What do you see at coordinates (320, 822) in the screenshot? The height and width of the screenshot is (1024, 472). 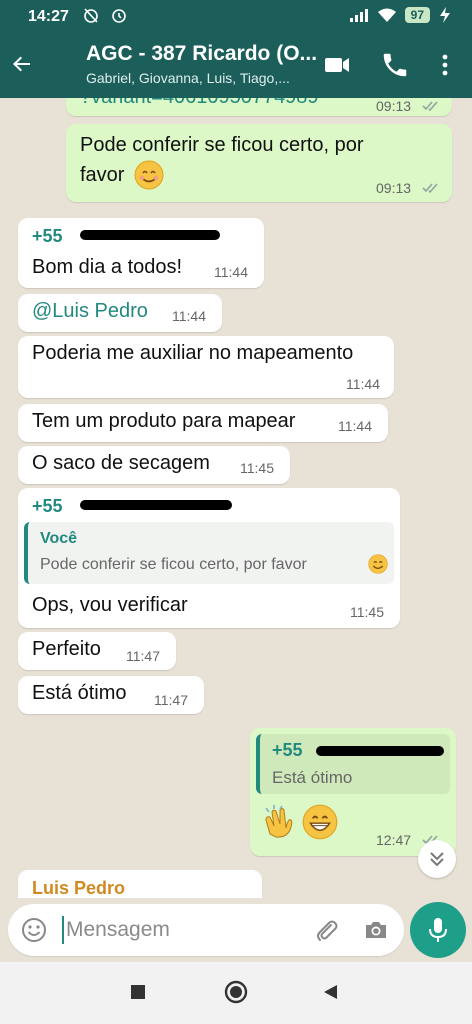 I see `grin-emoji` at bounding box center [320, 822].